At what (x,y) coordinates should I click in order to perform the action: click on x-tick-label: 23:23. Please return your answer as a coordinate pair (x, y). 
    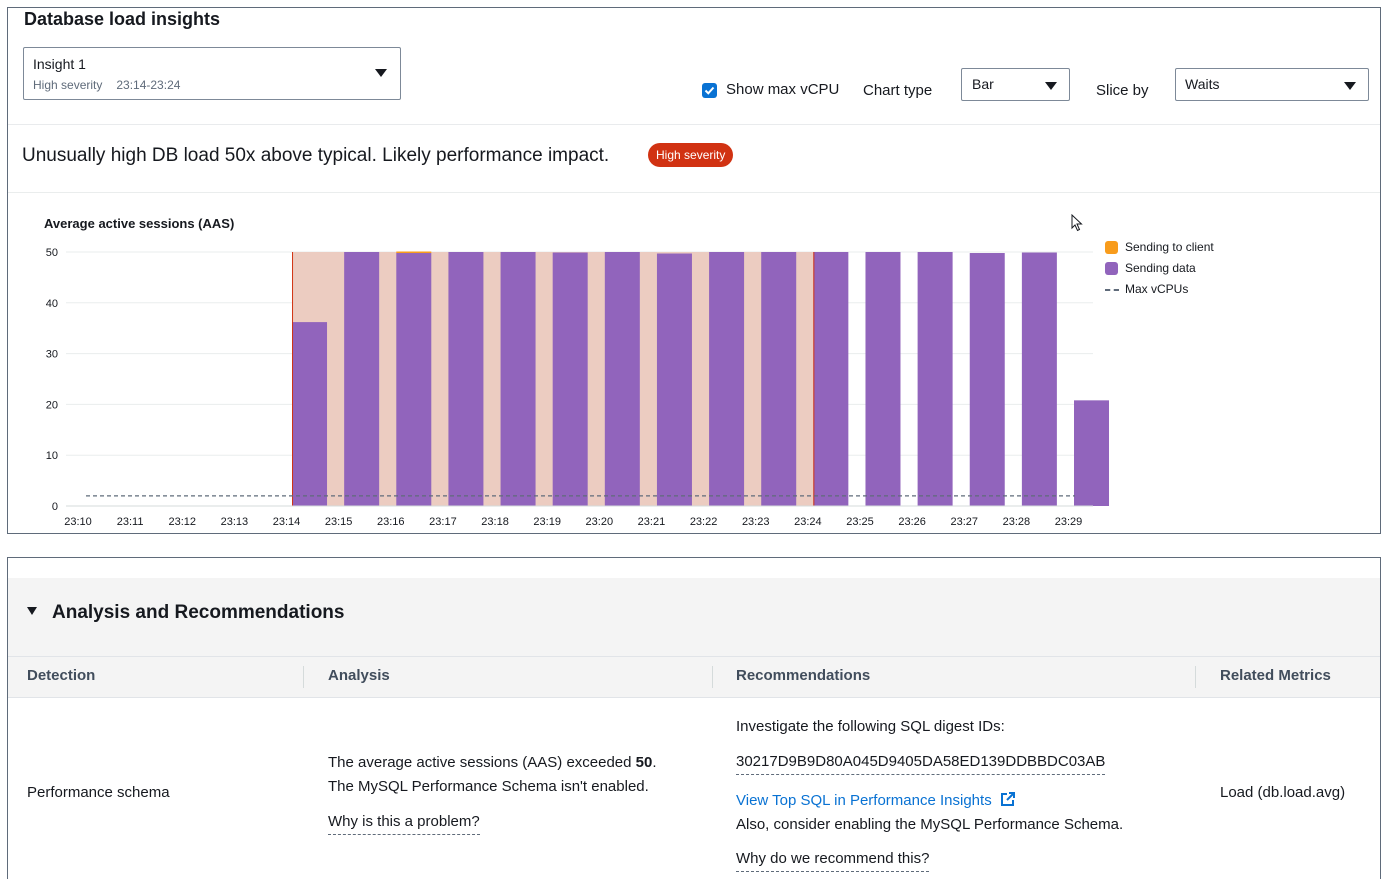
    Looking at the image, I should click on (756, 522).